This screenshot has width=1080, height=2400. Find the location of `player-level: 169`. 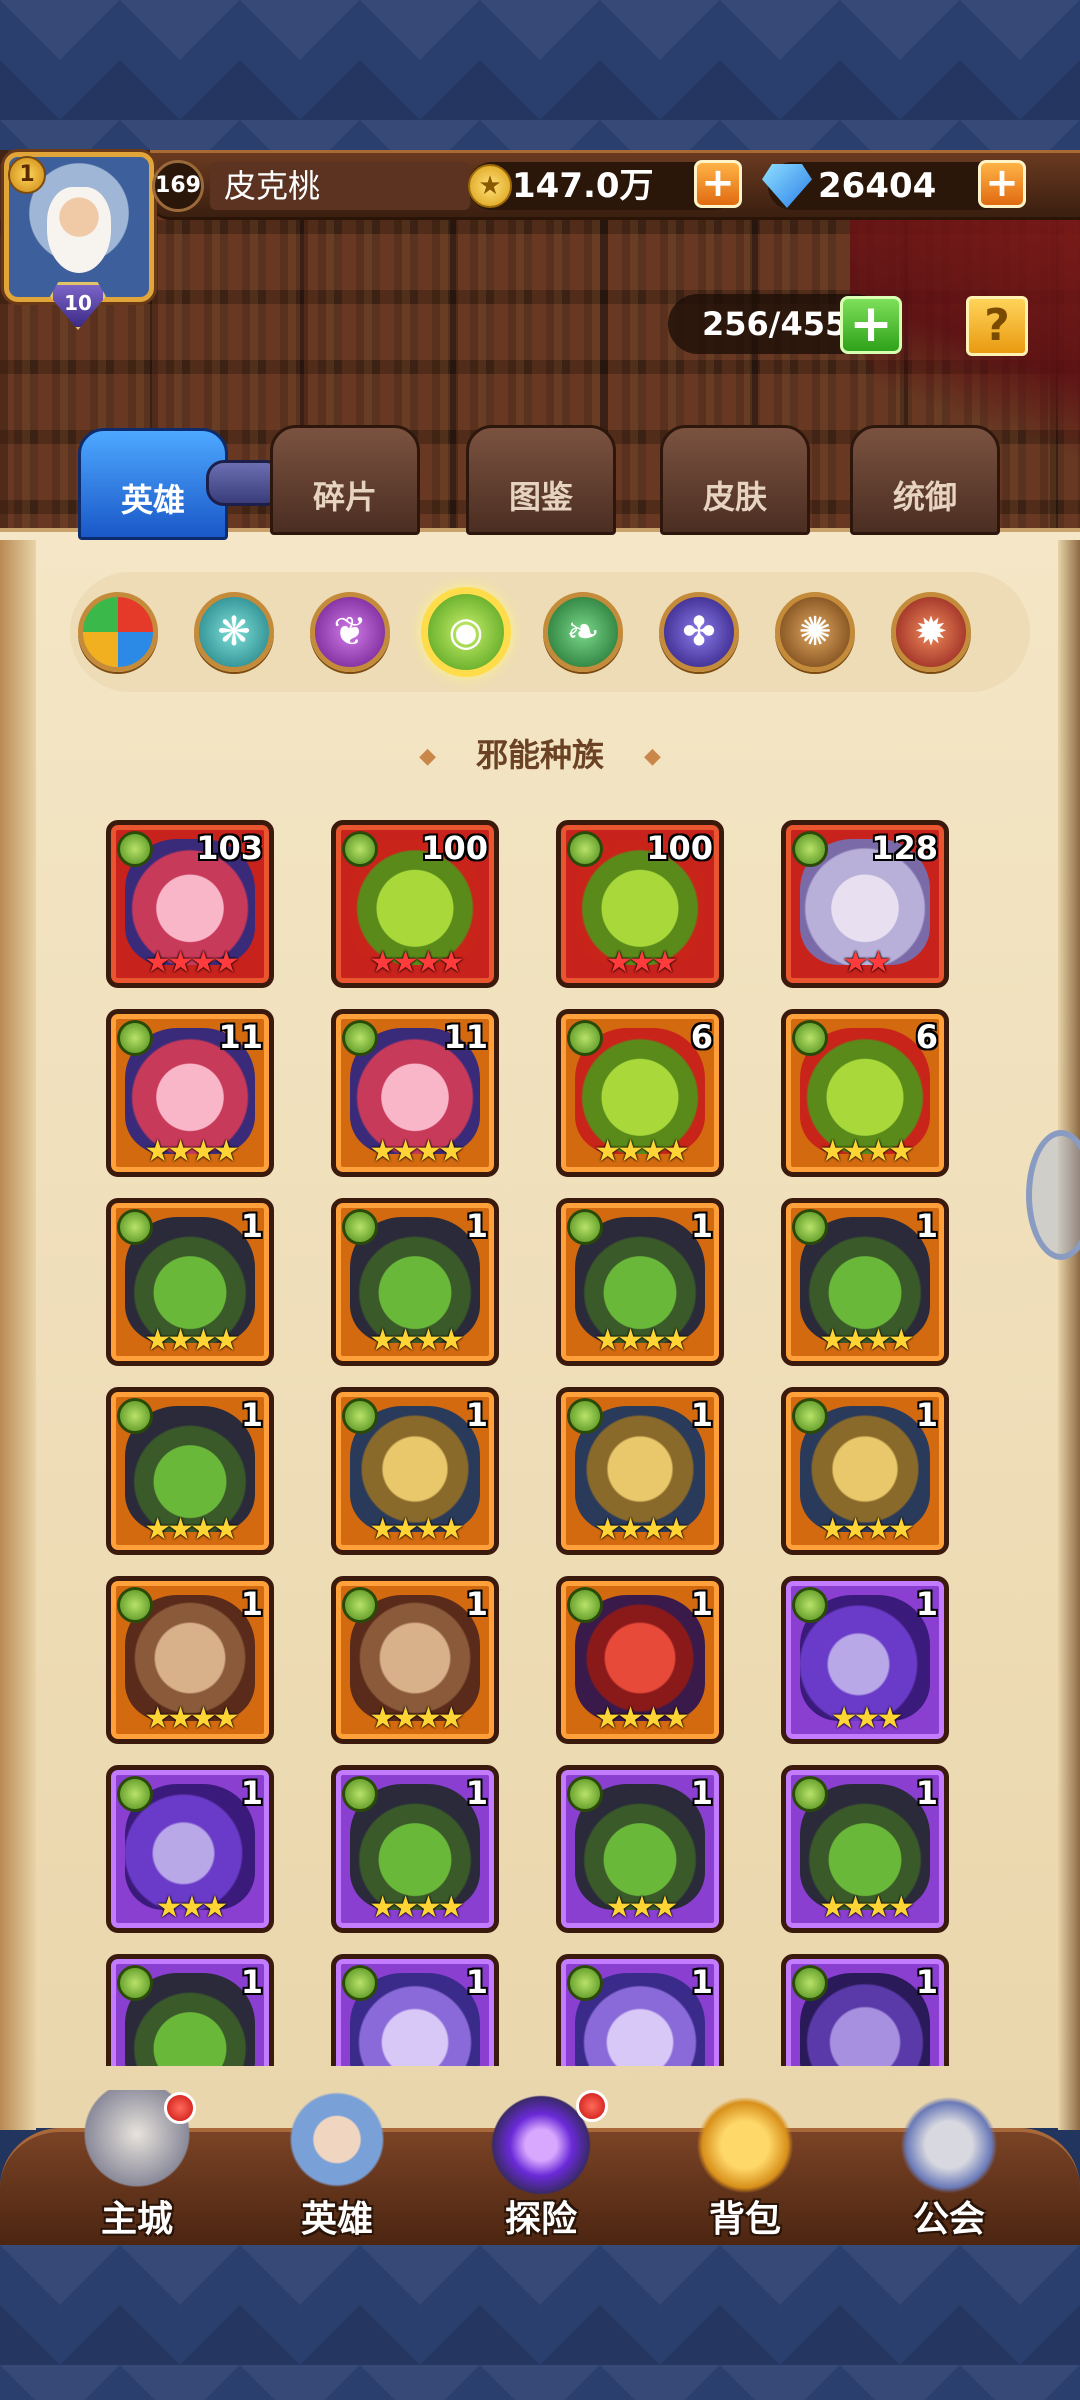

player-level: 169 is located at coordinates (178, 186).